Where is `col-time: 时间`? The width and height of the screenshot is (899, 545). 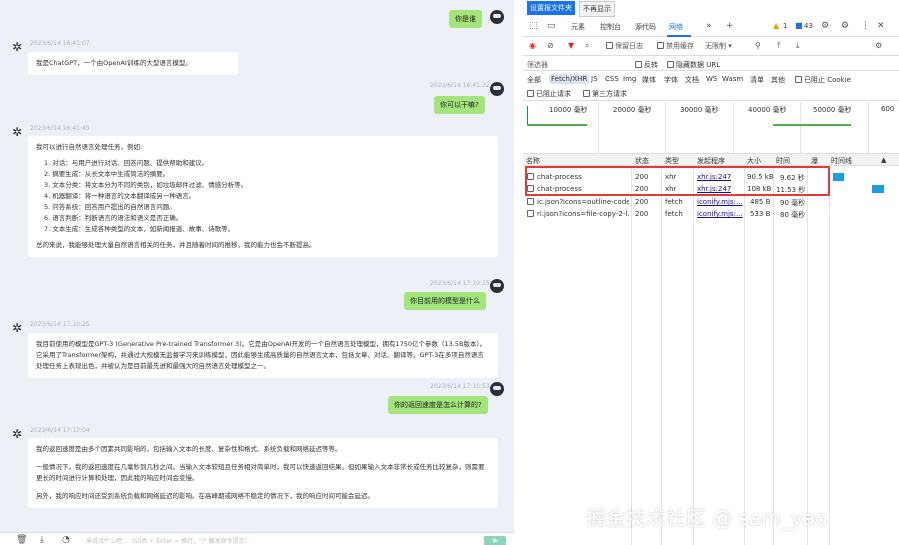
col-time: 时间 is located at coordinates (783, 161).